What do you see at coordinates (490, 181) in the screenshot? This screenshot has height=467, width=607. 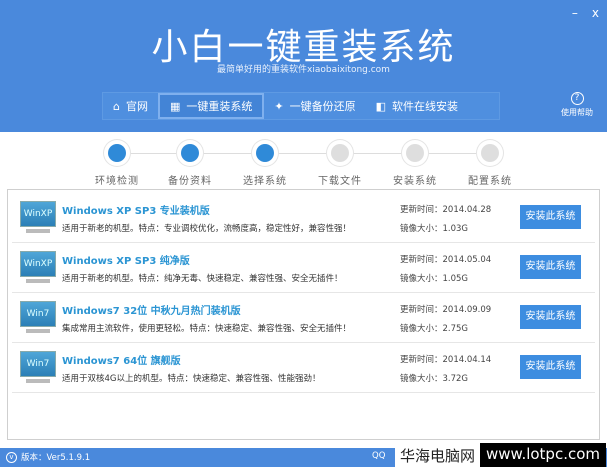 I see `step-label: 配置系统` at bounding box center [490, 181].